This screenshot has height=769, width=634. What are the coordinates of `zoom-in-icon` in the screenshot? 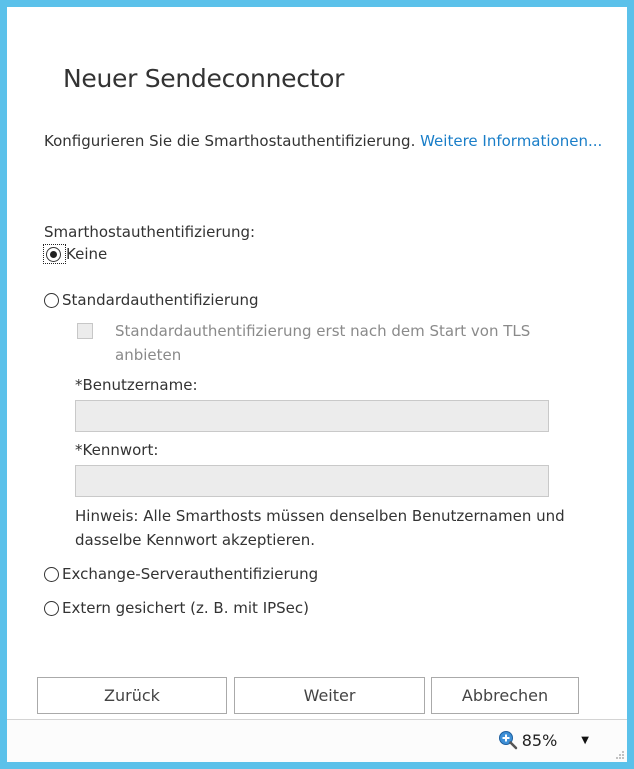 It's located at (508, 740).